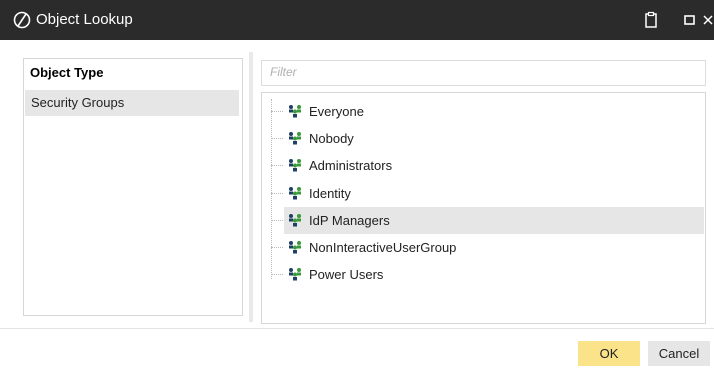 The height and width of the screenshot is (369, 714). I want to click on close-icon, so click(708, 20).